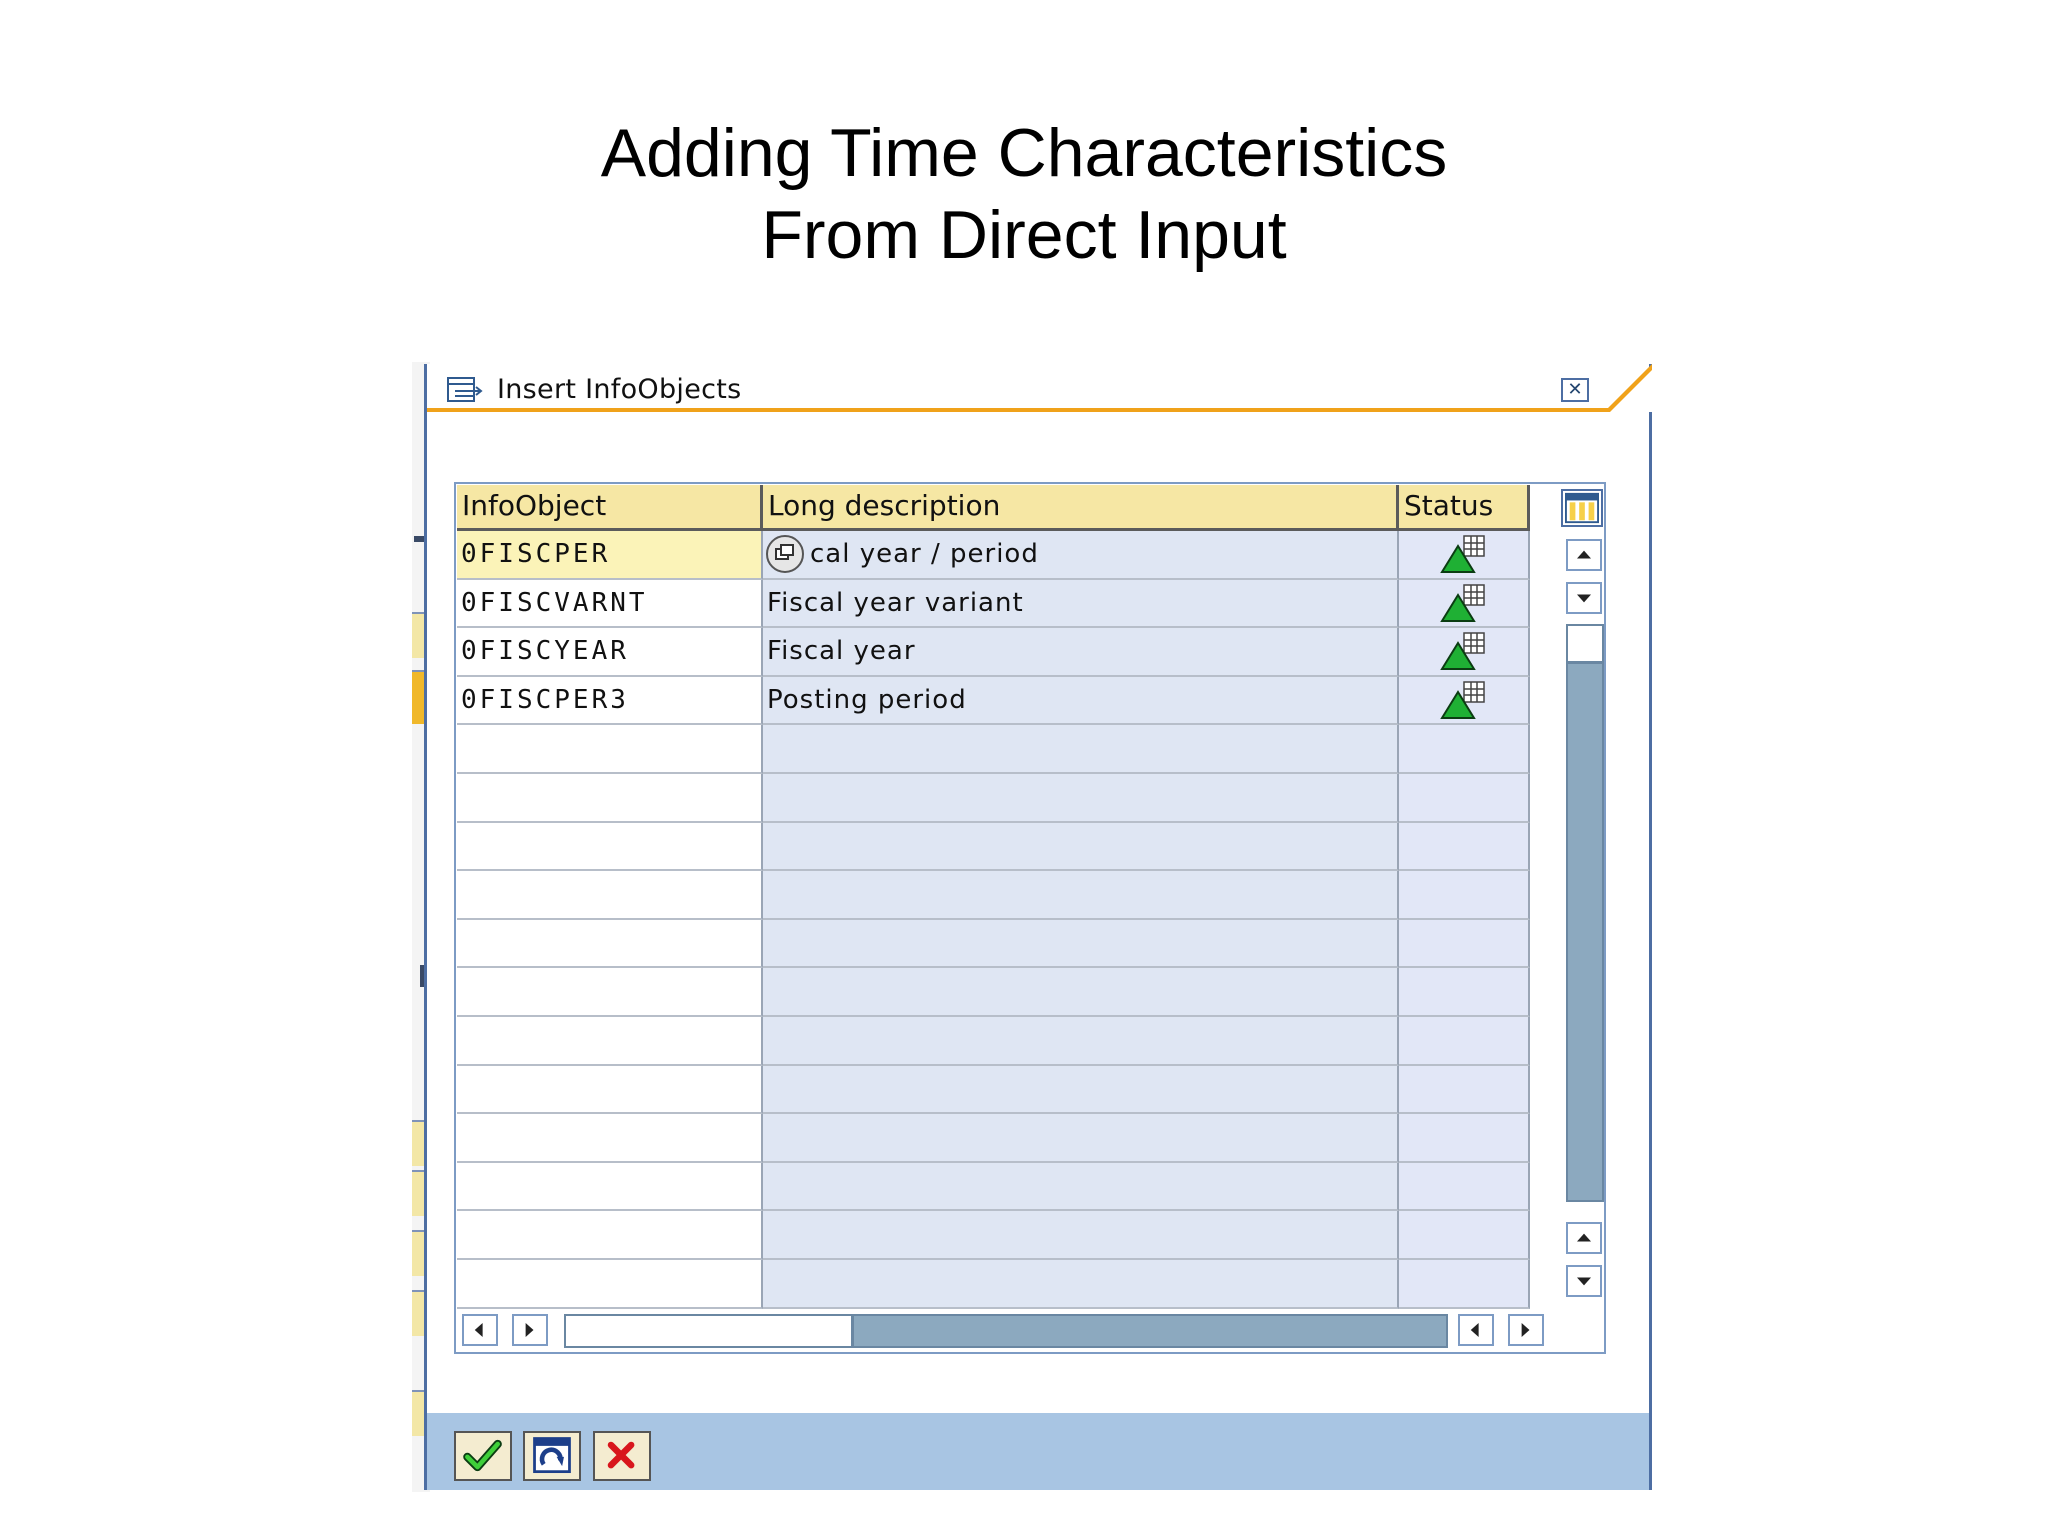 The width and height of the screenshot is (2048, 1536). I want to click on scroll-up-button, so click(1584, 1238).